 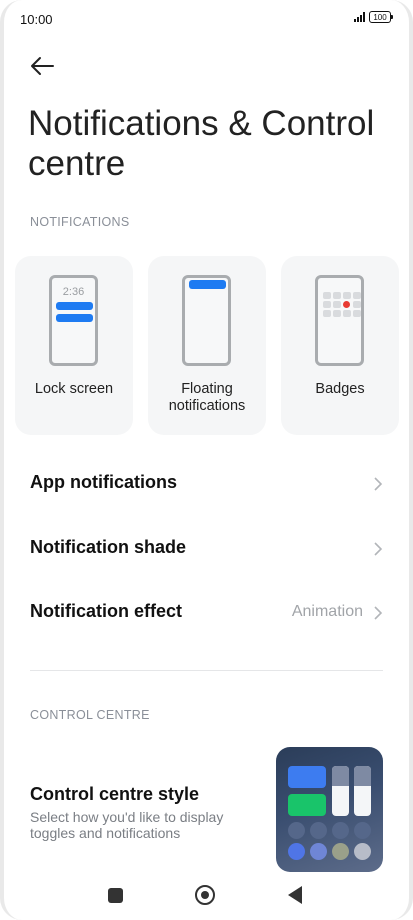 I want to click on lock-screen-preview-icon: 2:36, so click(x=73, y=320).